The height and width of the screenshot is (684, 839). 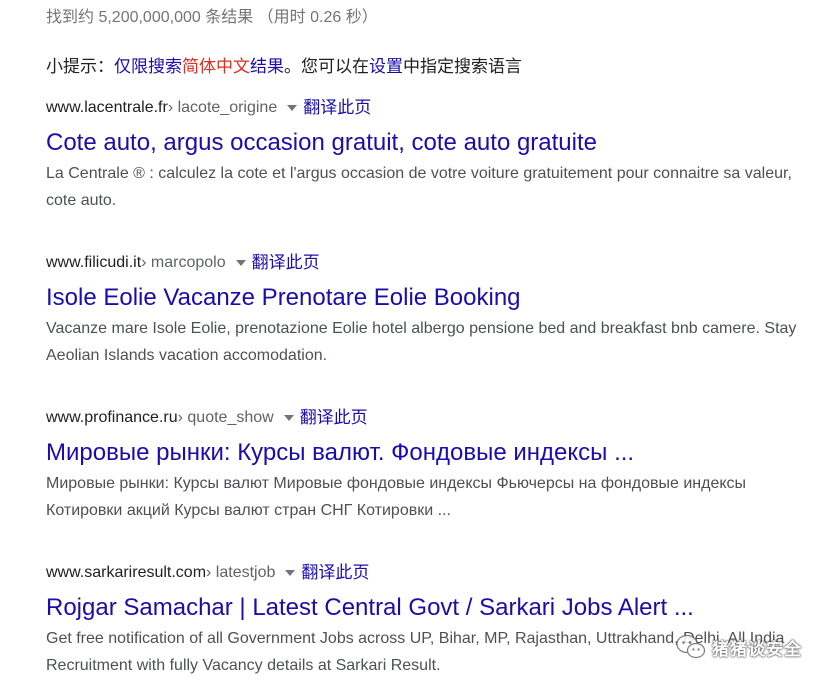 I want to click on tip-middle: 。您可以在, so click(x=326, y=66).